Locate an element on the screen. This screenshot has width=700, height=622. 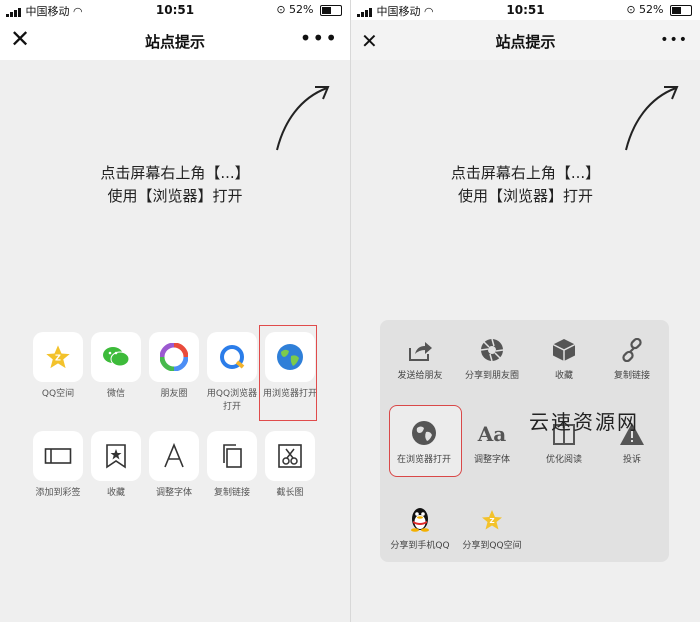
aperture-icon is located at coordinates (492, 350).